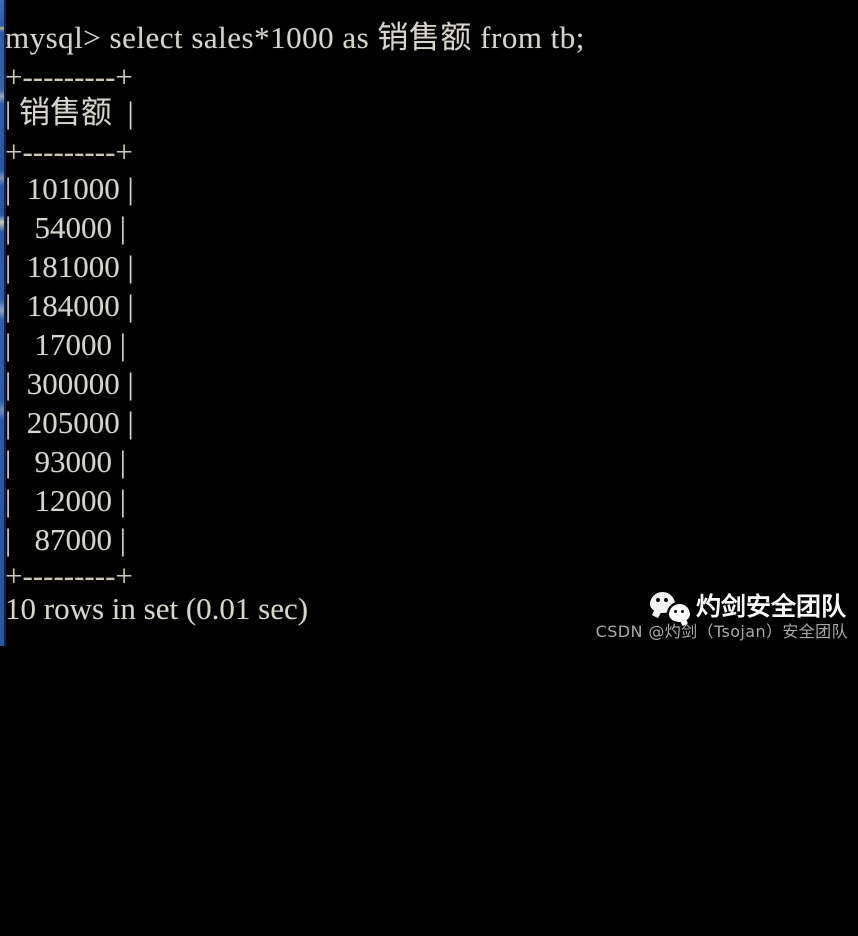 The height and width of the screenshot is (936, 858). Describe the element at coordinates (295, 37) in the screenshot. I see `terminal-prompt-line: mysql> select sales*1000 as 销售额 from tb;` at that location.